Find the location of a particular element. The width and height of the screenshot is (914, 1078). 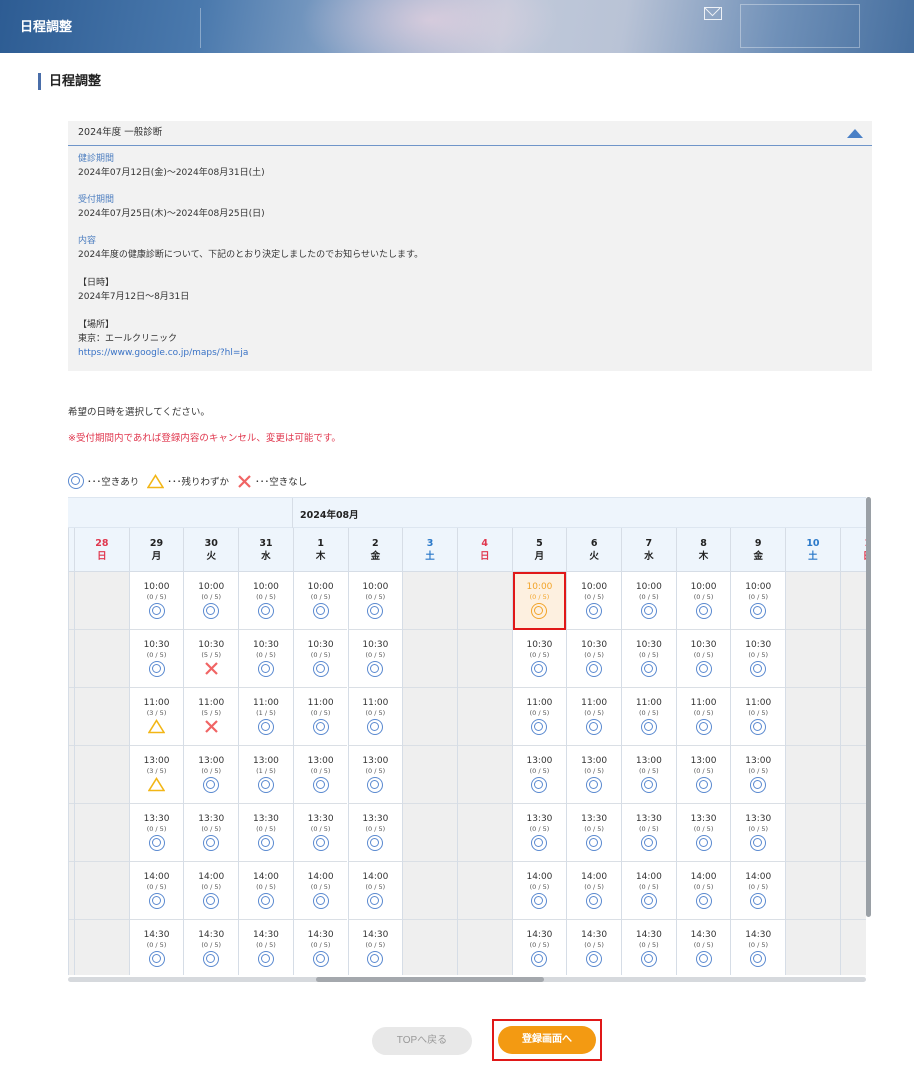

day-number: 5 is located at coordinates (539, 543).